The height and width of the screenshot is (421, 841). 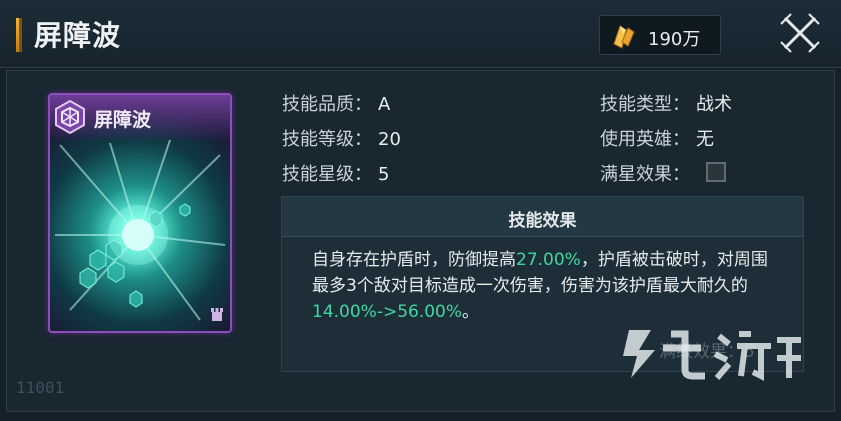 What do you see at coordinates (666, 104) in the screenshot?
I see `attr-type: 技能类型： 战术` at bounding box center [666, 104].